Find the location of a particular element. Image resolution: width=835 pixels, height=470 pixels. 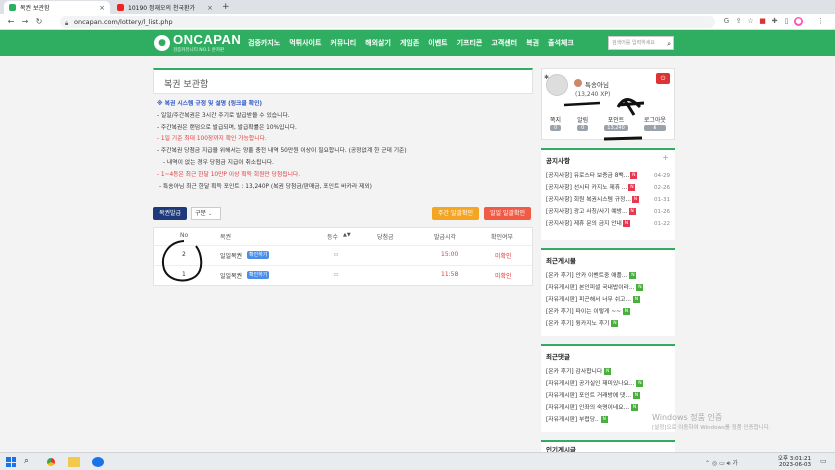

notice-item: [공지사항] 광고 사칭/사기 예방... N 01-26 is located at coordinates (608, 212).